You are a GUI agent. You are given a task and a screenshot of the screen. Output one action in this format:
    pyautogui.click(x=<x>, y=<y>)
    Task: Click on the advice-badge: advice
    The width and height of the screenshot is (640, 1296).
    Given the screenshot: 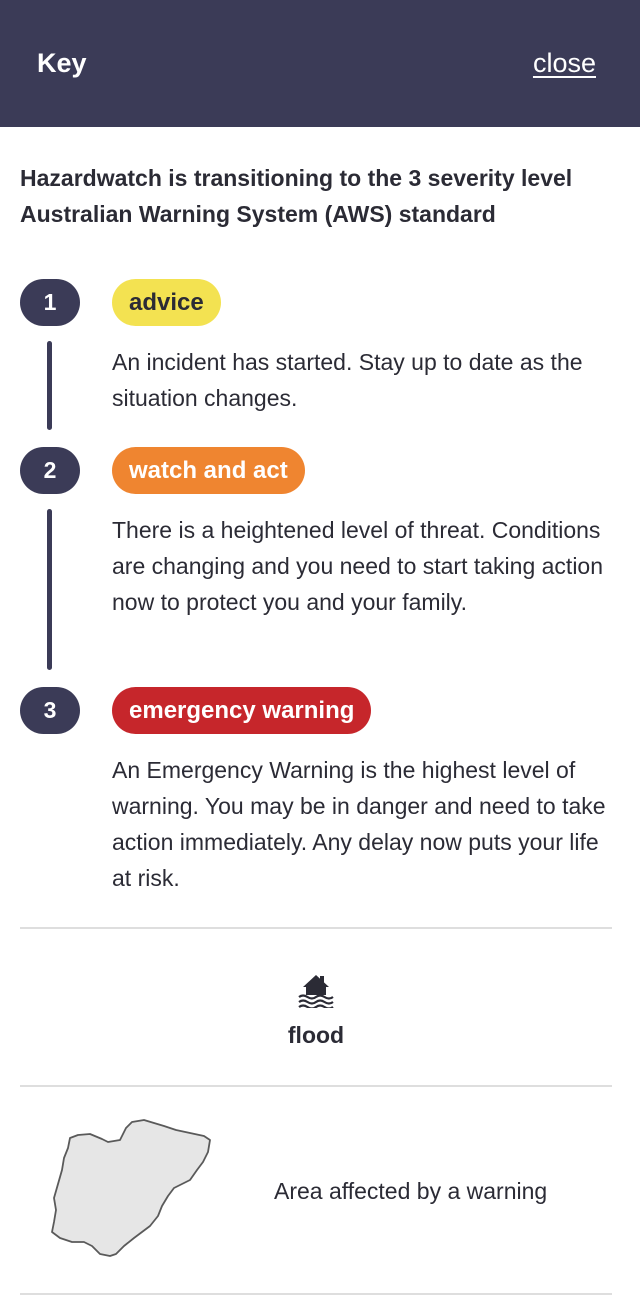 What is the action you would take?
    pyautogui.click(x=166, y=302)
    